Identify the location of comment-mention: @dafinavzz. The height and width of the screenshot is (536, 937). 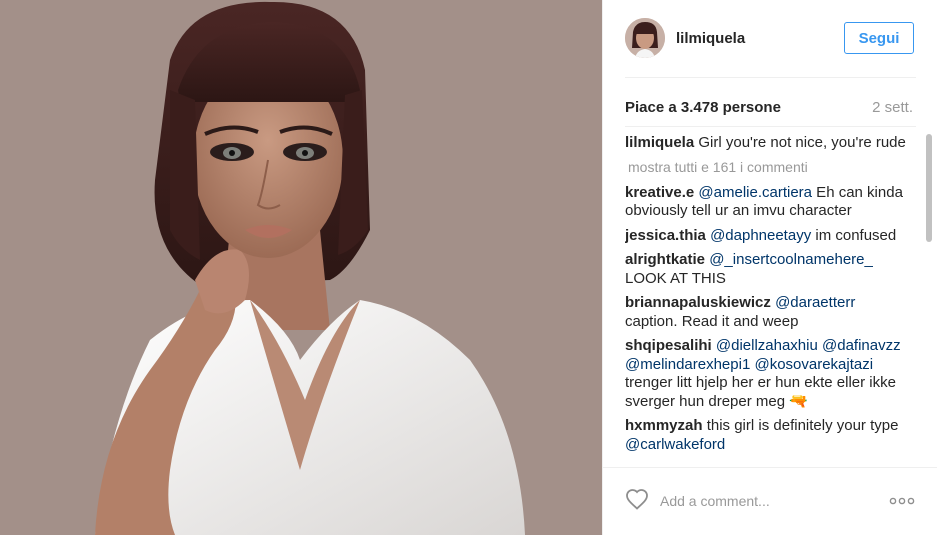
(861, 345).